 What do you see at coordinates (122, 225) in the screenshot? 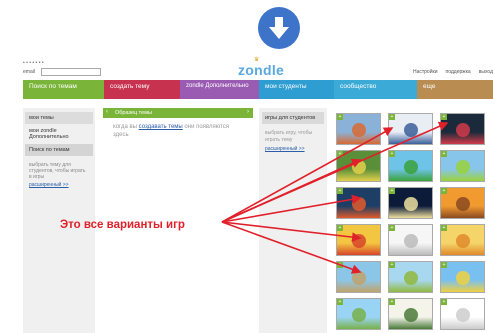
I see `annotation-label: Это все варианты игр` at bounding box center [122, 225].